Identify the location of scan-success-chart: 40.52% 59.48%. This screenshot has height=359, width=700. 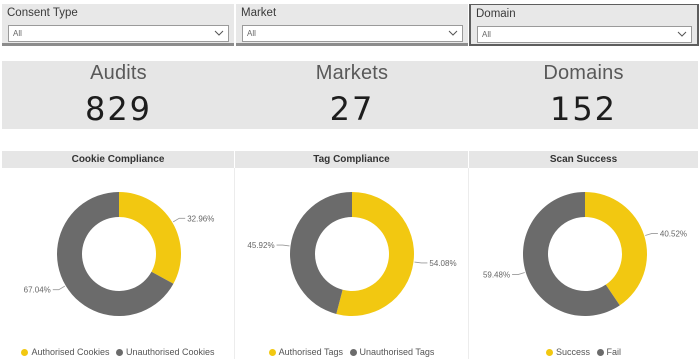
(585, 254).